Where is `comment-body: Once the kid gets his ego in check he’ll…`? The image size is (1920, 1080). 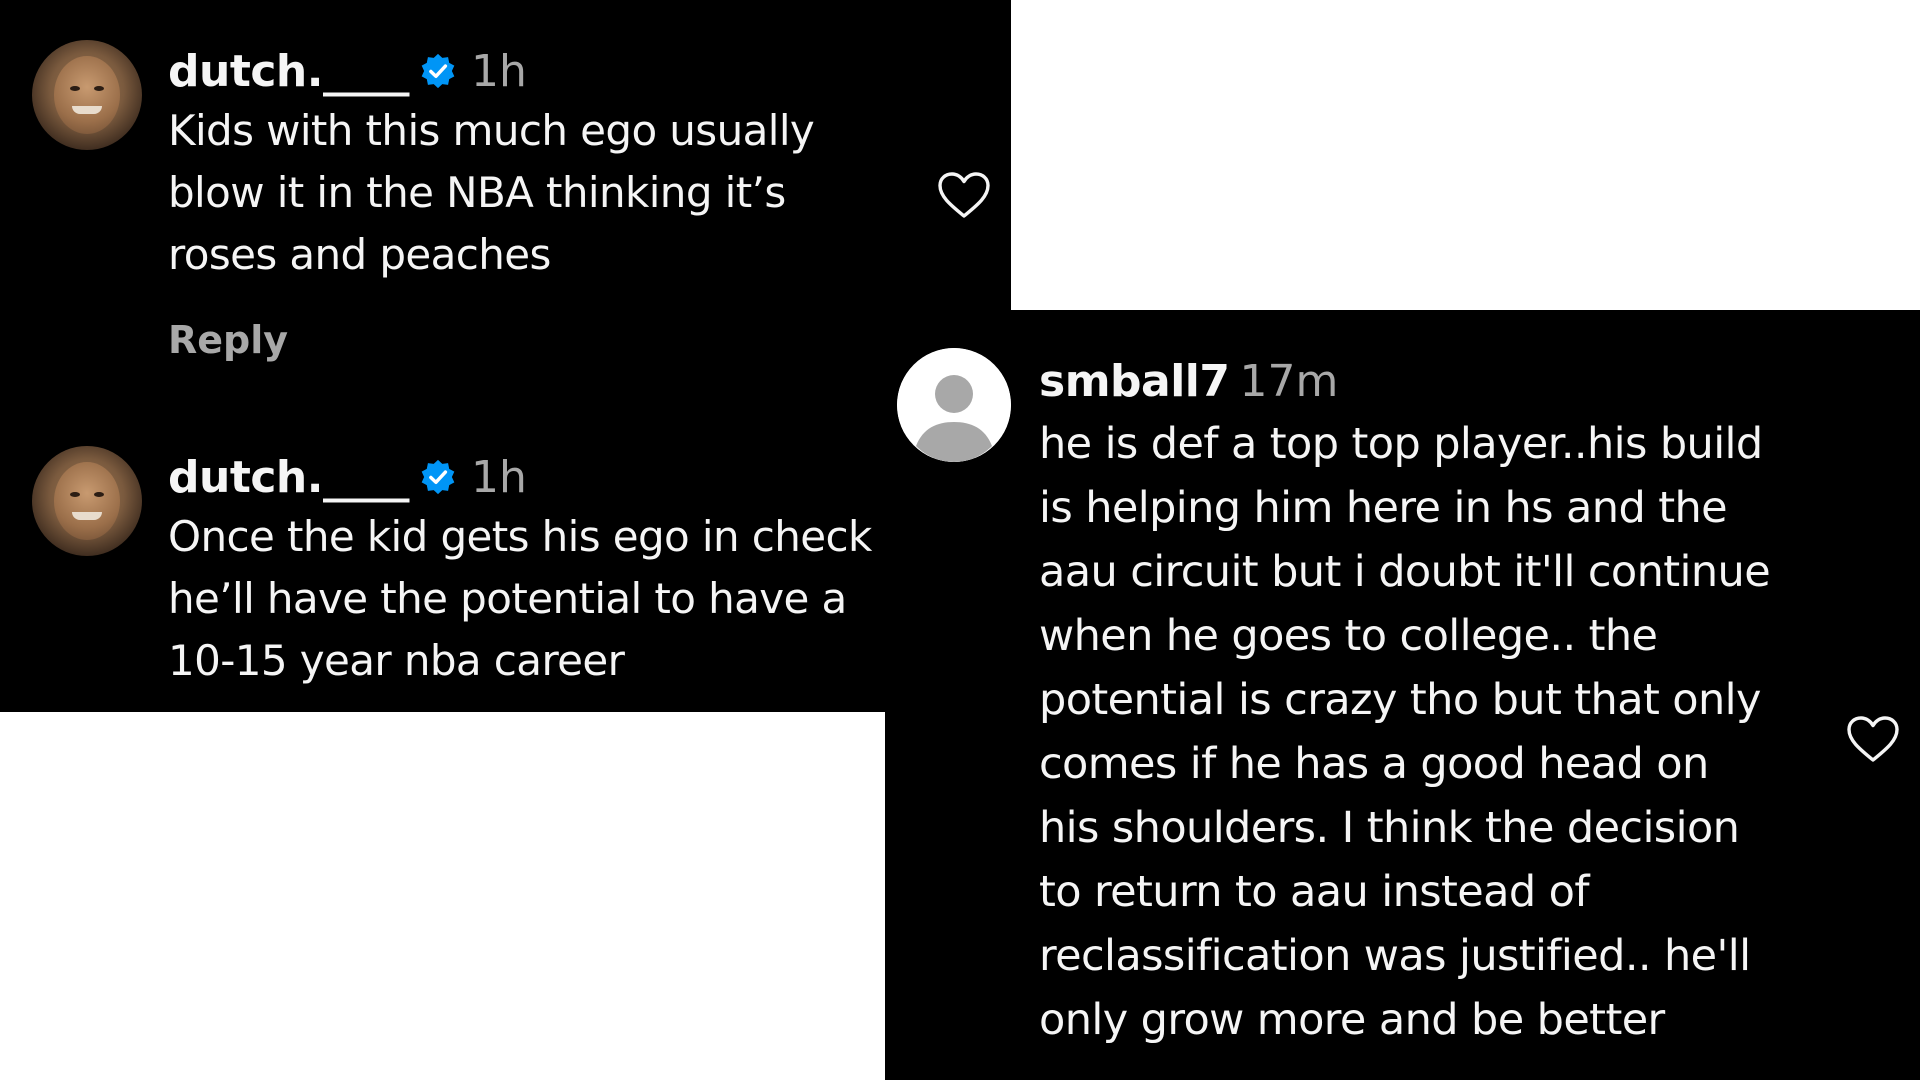
comment-body: Once the kid gets his ego in check he’ll… is located at coordinates (520, 599).